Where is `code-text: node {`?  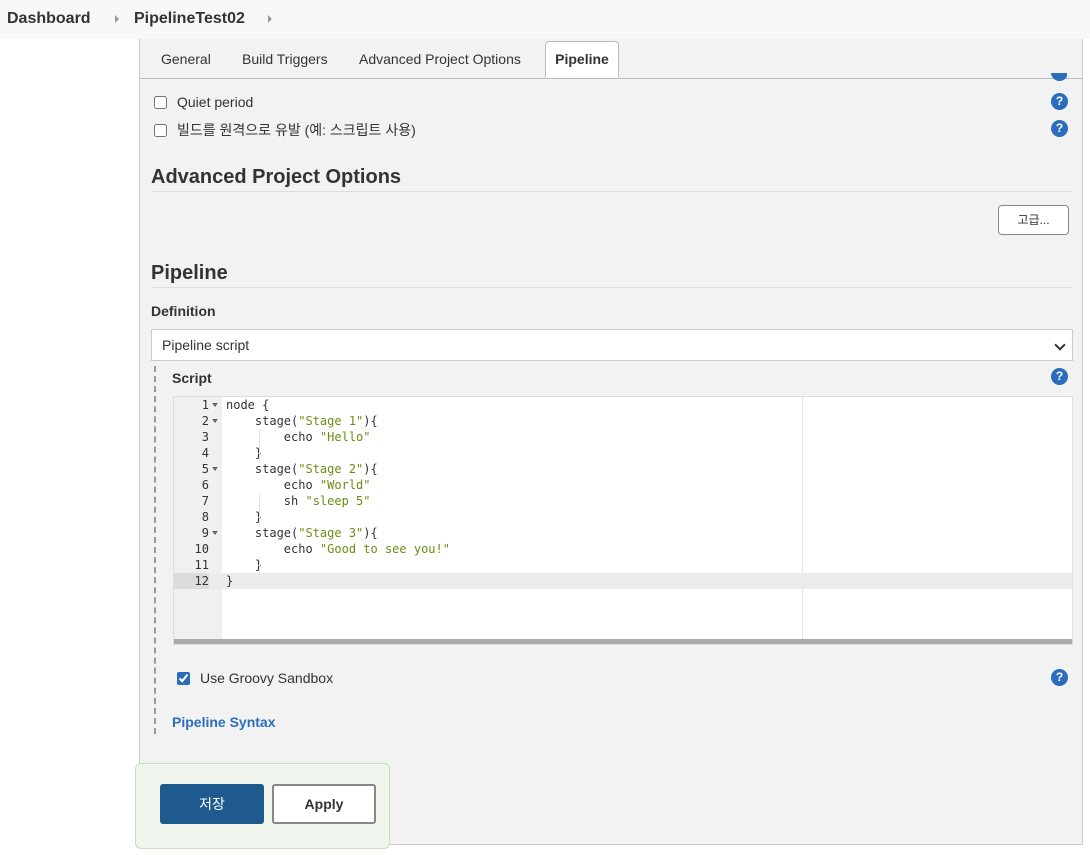
code-text: node { is located at coordinates (248, 405).